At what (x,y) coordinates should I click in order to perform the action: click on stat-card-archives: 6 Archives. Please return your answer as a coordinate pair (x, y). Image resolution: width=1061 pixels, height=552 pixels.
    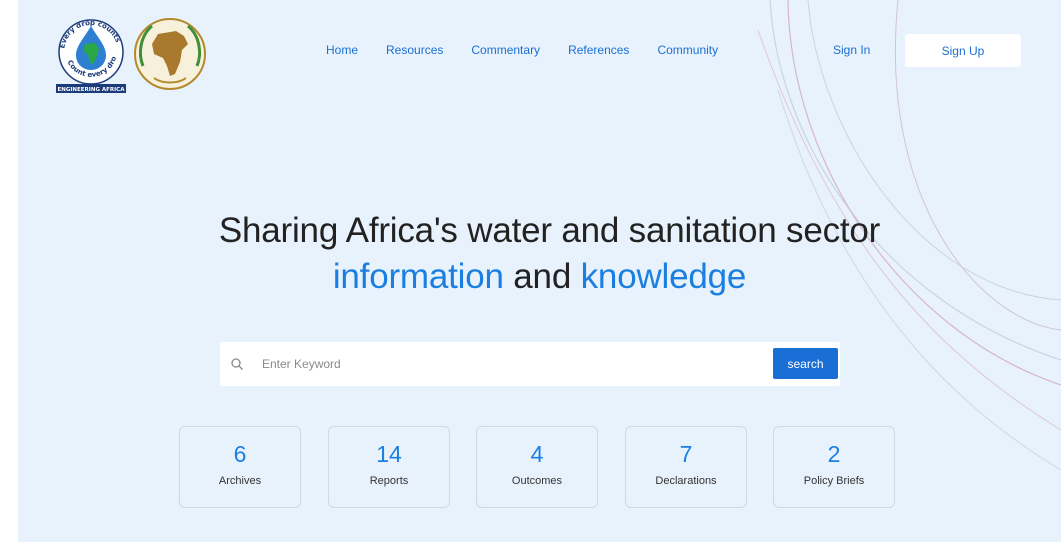
    Looking at the image, I should click on (240, 467).